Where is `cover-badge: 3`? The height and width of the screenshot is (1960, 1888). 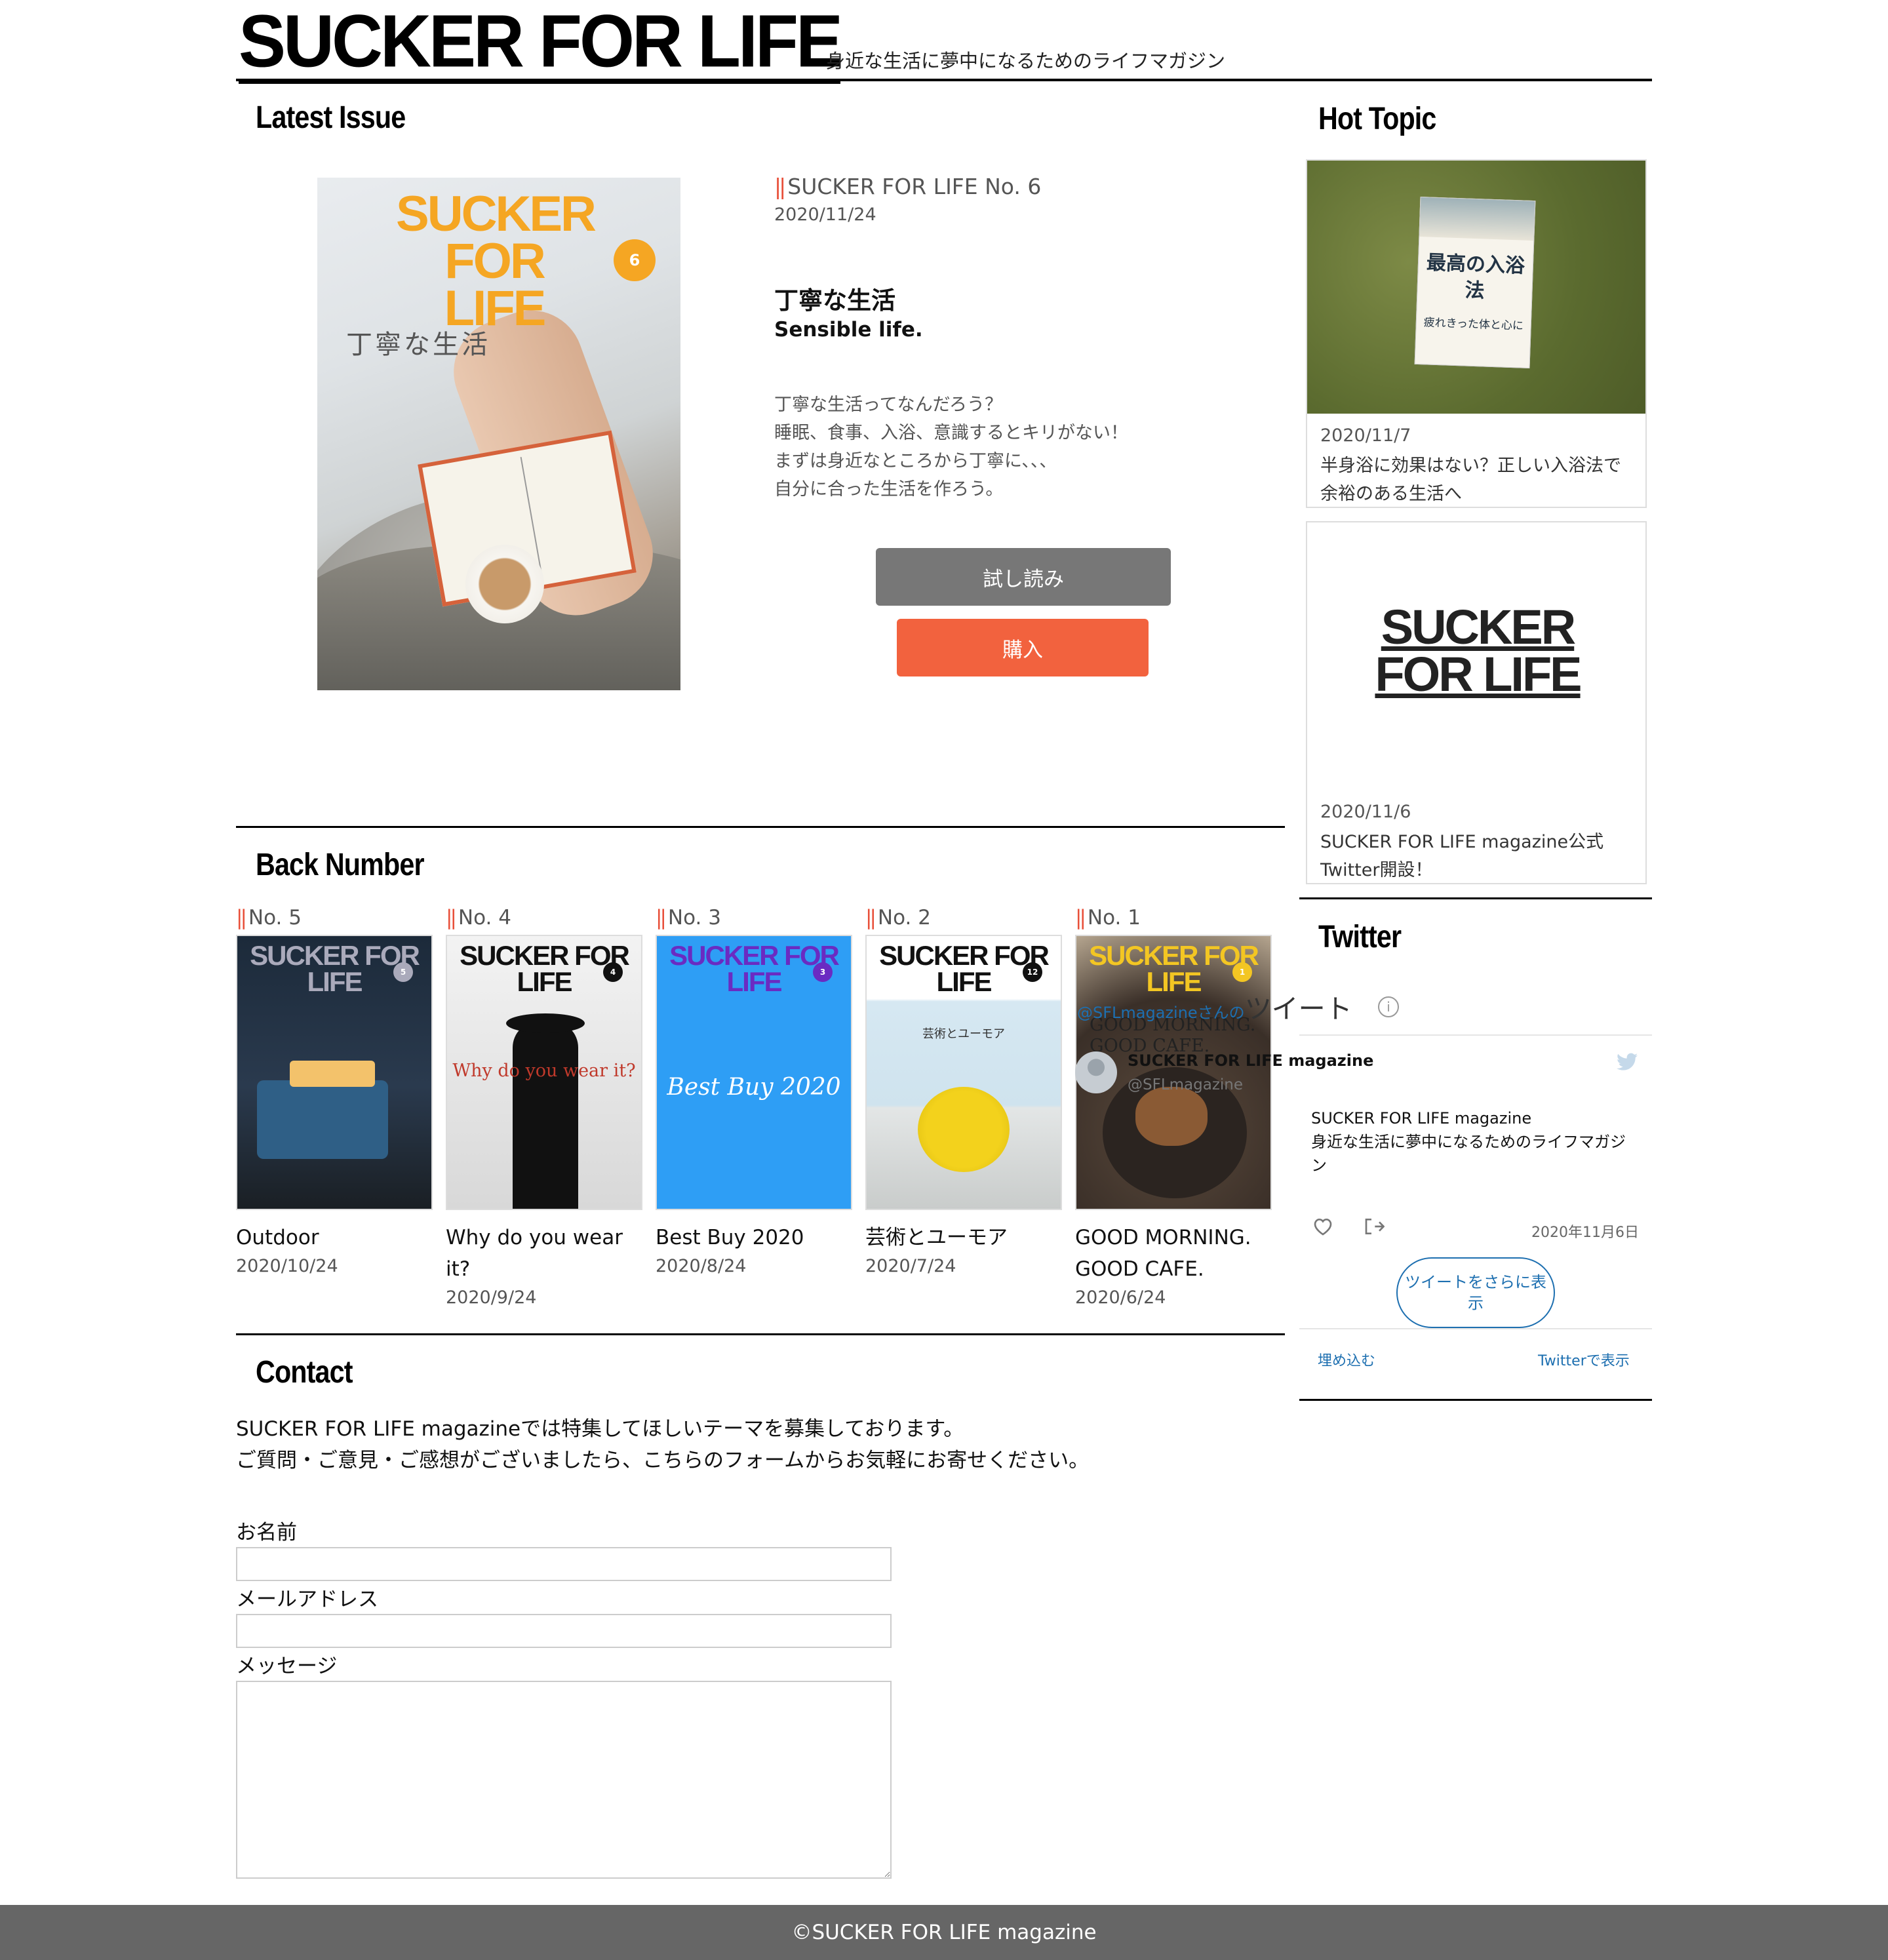
cover-badge: 3 is located at coordinates (823, 972).